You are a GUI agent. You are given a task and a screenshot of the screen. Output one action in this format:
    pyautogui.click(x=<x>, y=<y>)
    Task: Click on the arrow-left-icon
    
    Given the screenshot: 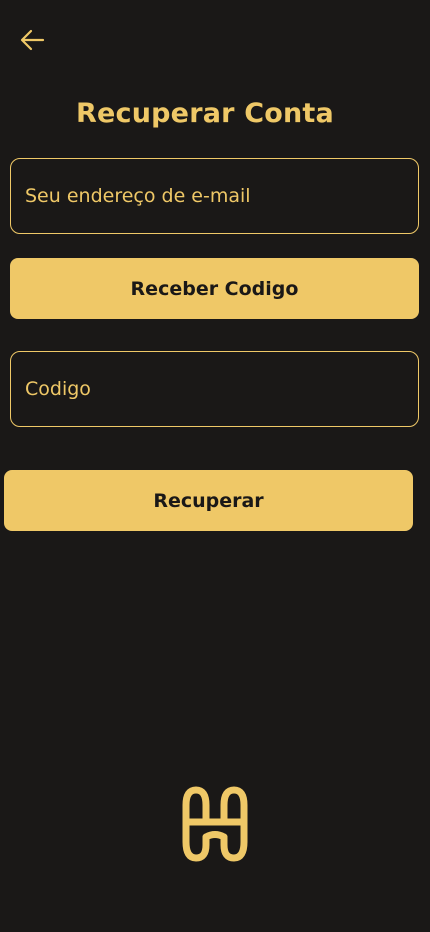 What is the action you would take?
    pyautogui.click(x=32, y=40)
    